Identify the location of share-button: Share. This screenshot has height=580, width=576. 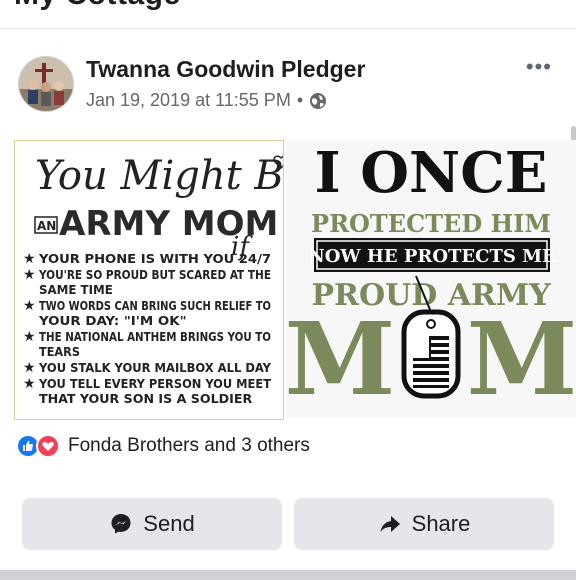
(424, 524).